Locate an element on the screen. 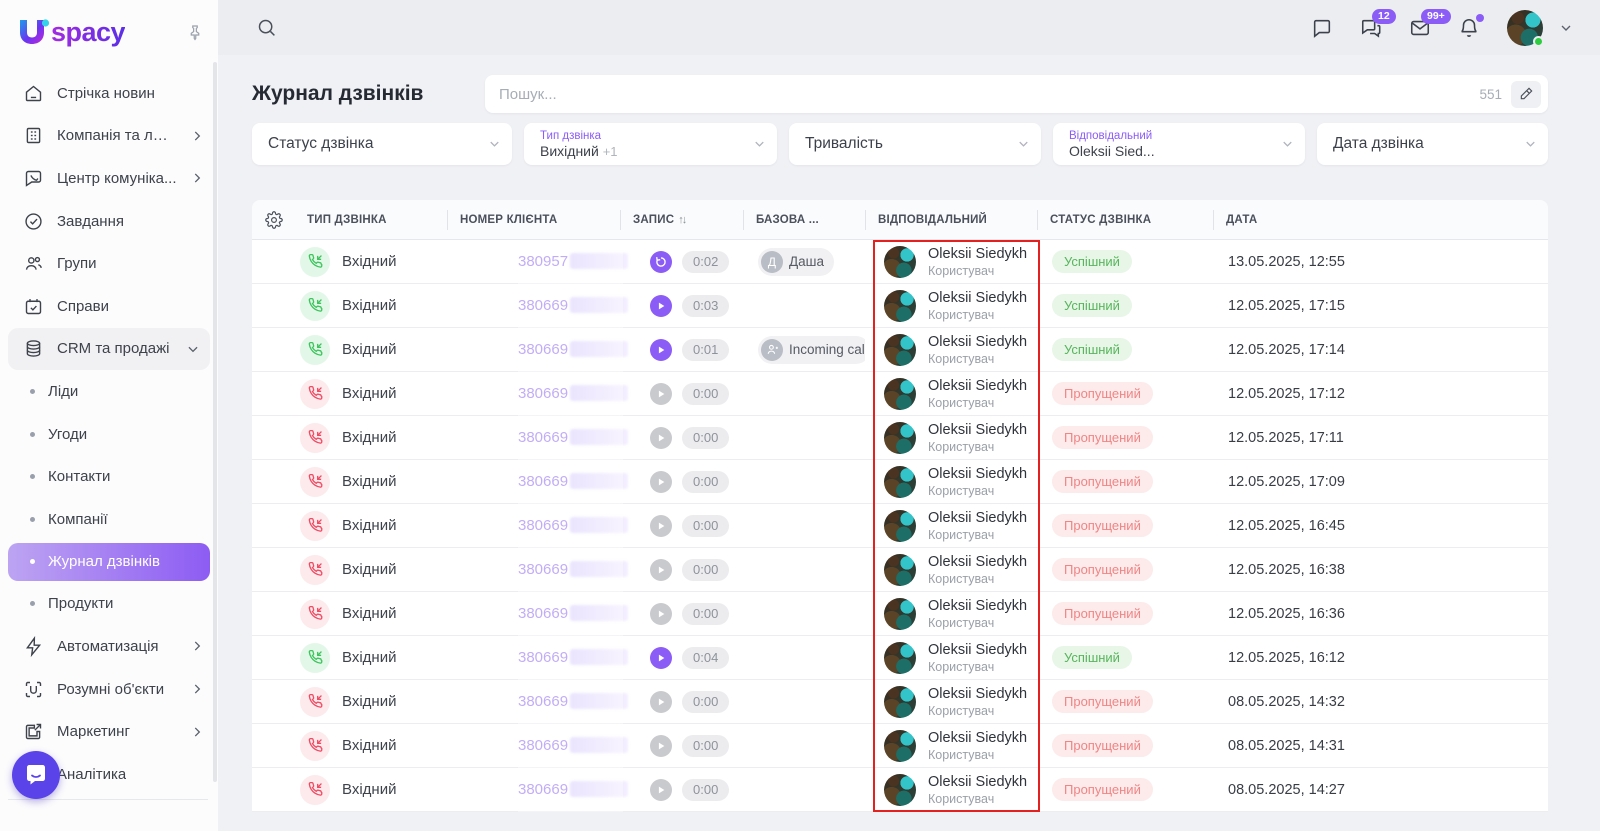  mail-icon: 99+ is located at coordinates (1430, 23).